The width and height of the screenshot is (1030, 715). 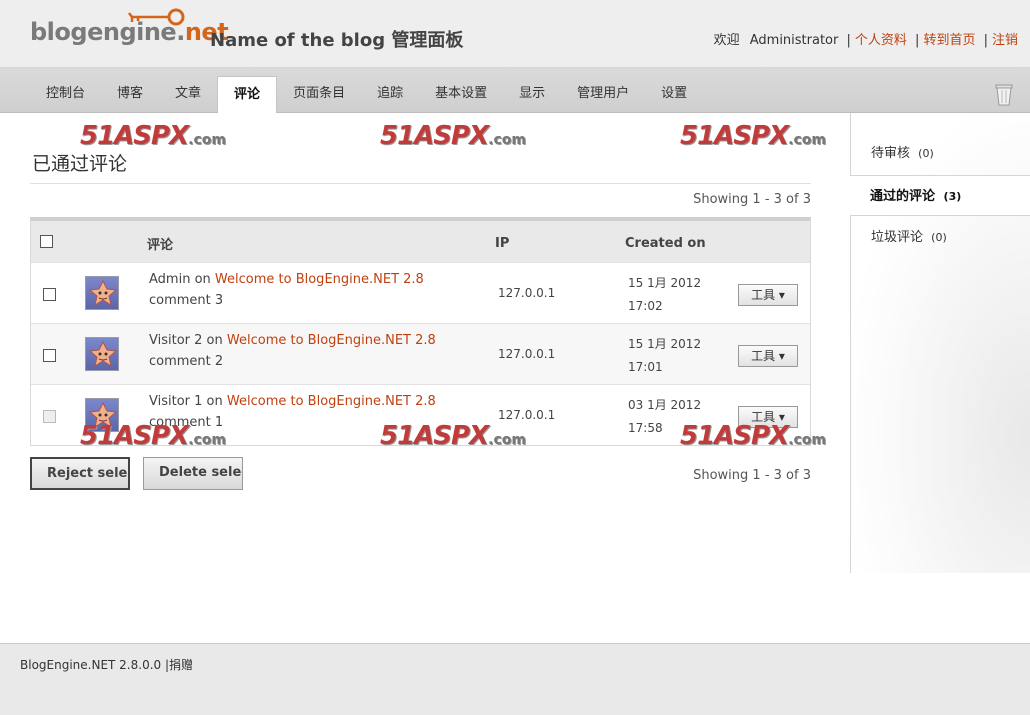 What do you see at coordinates (176, 401) in the screenshot?
I see `comment-author: Visitor 1` at bounding box center [176, 401].